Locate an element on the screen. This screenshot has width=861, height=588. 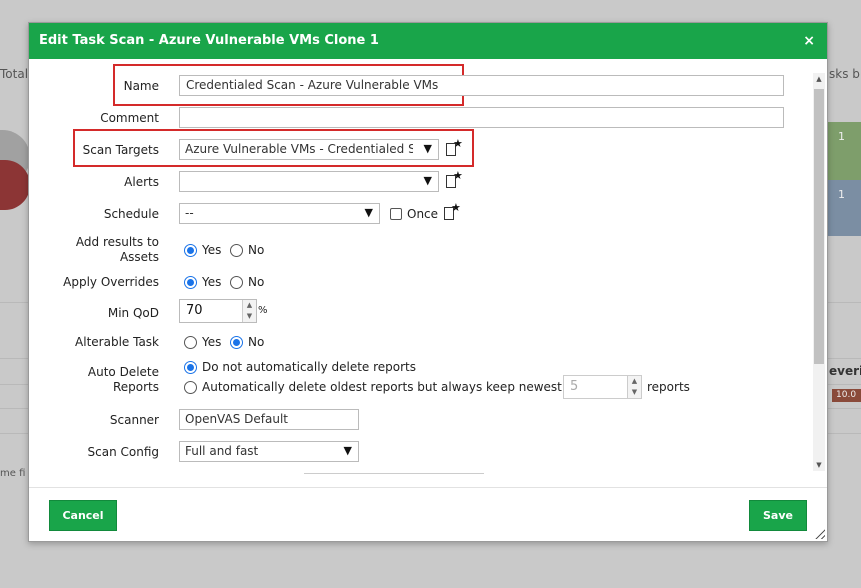
add-results-yes-label: Yes is located at coordinates (212, 250).